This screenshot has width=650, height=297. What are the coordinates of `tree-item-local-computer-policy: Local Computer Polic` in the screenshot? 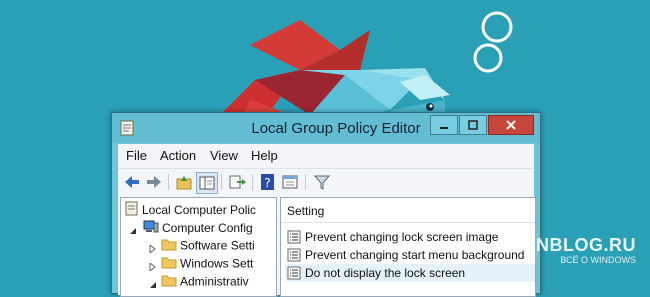 It's located at (190, 210).